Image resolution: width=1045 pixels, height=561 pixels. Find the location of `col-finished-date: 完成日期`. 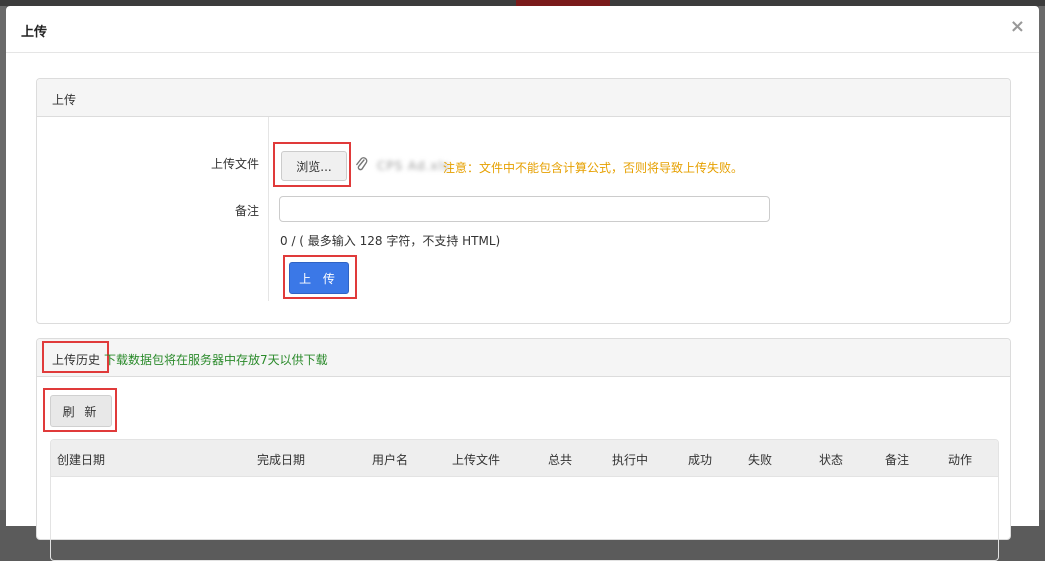

col-finished-date: 完成日期 is located at coordinates (281, 459).